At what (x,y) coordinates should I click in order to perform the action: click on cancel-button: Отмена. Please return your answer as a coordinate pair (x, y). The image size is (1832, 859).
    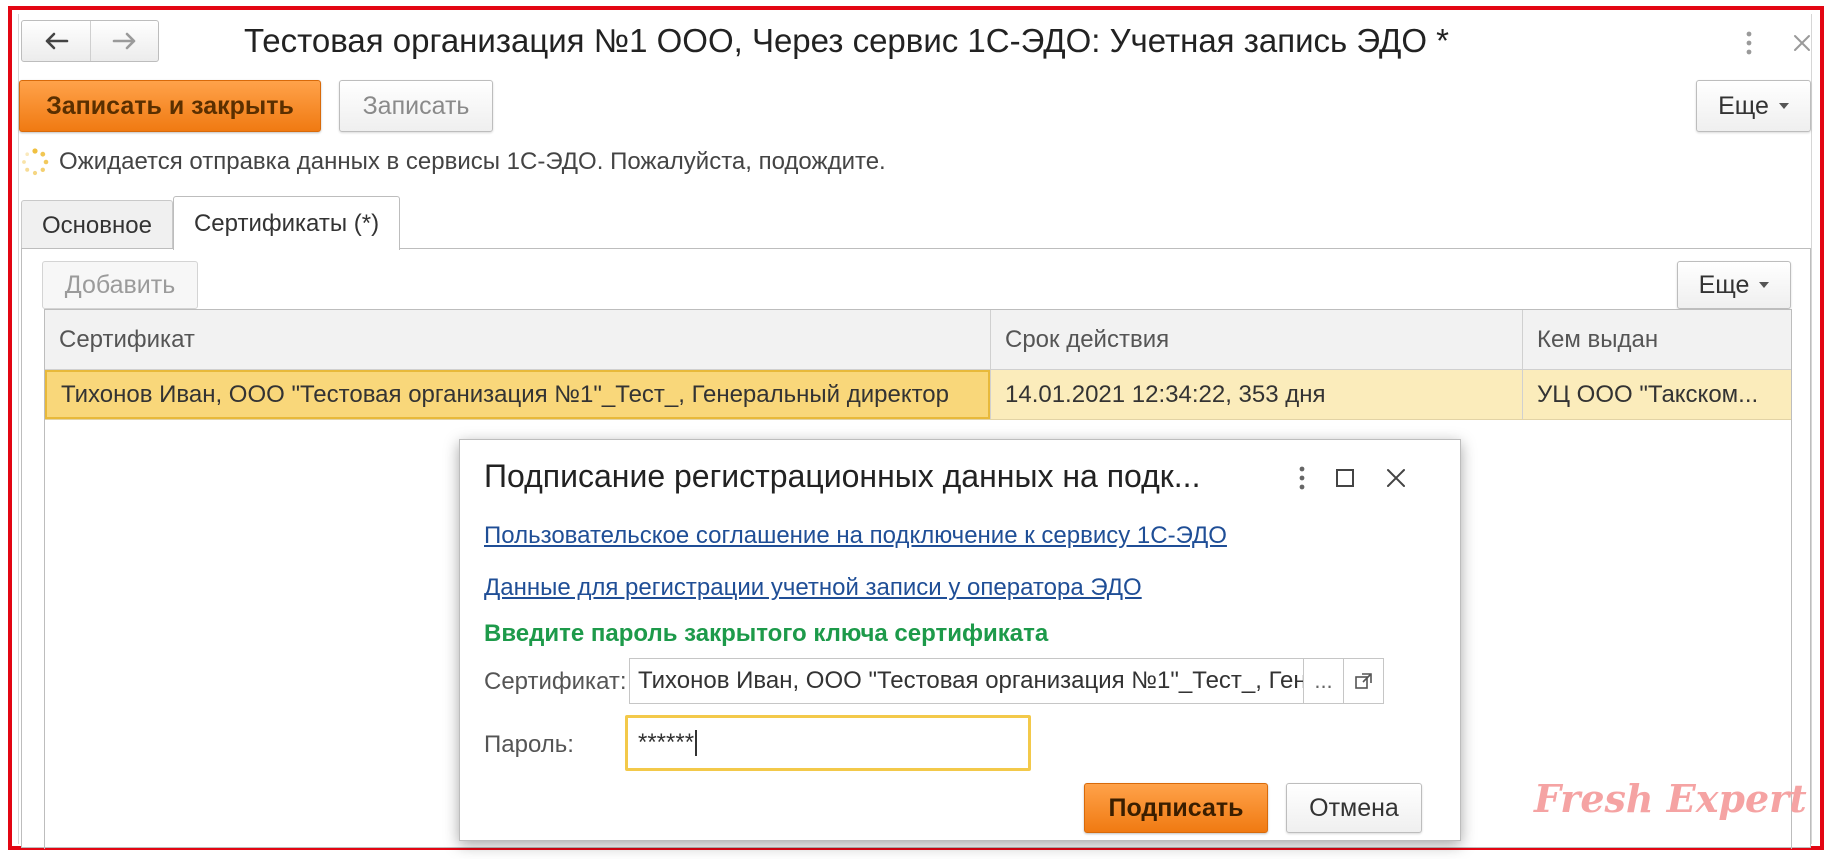
    Looking at the image, I should click on (1354, 808).